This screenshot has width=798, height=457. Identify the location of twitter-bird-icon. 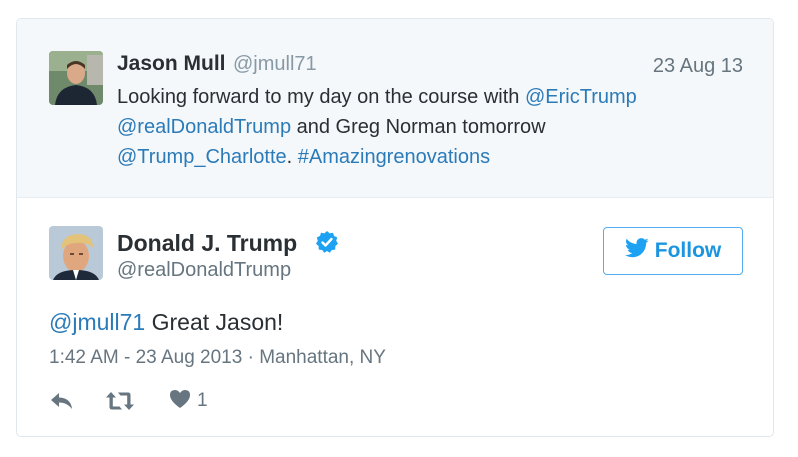
(636, 251).